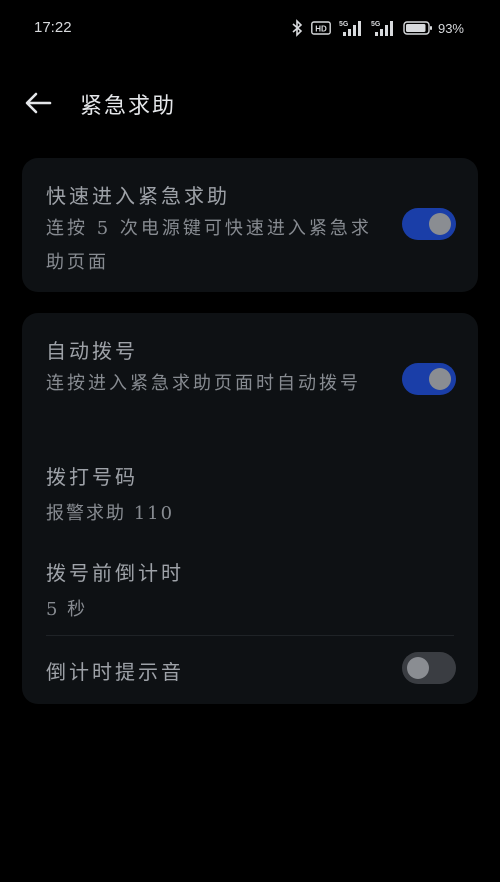 This screenshot has height=882, width=500. I want to click on quick-entry-row: 快速进入紧急求助 连按 5 次电源键可快速进入紧急求助页面, so click(250, 225).